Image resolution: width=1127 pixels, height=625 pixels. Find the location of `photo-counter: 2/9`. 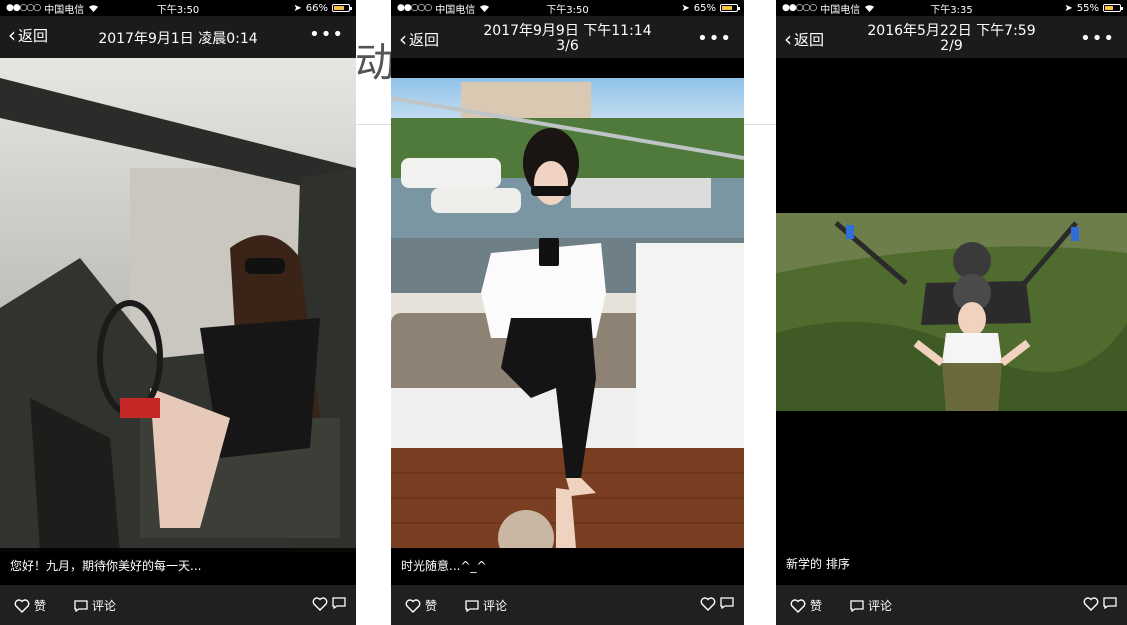

photo-counter: 2/9 is located at coordinates (951, 46).